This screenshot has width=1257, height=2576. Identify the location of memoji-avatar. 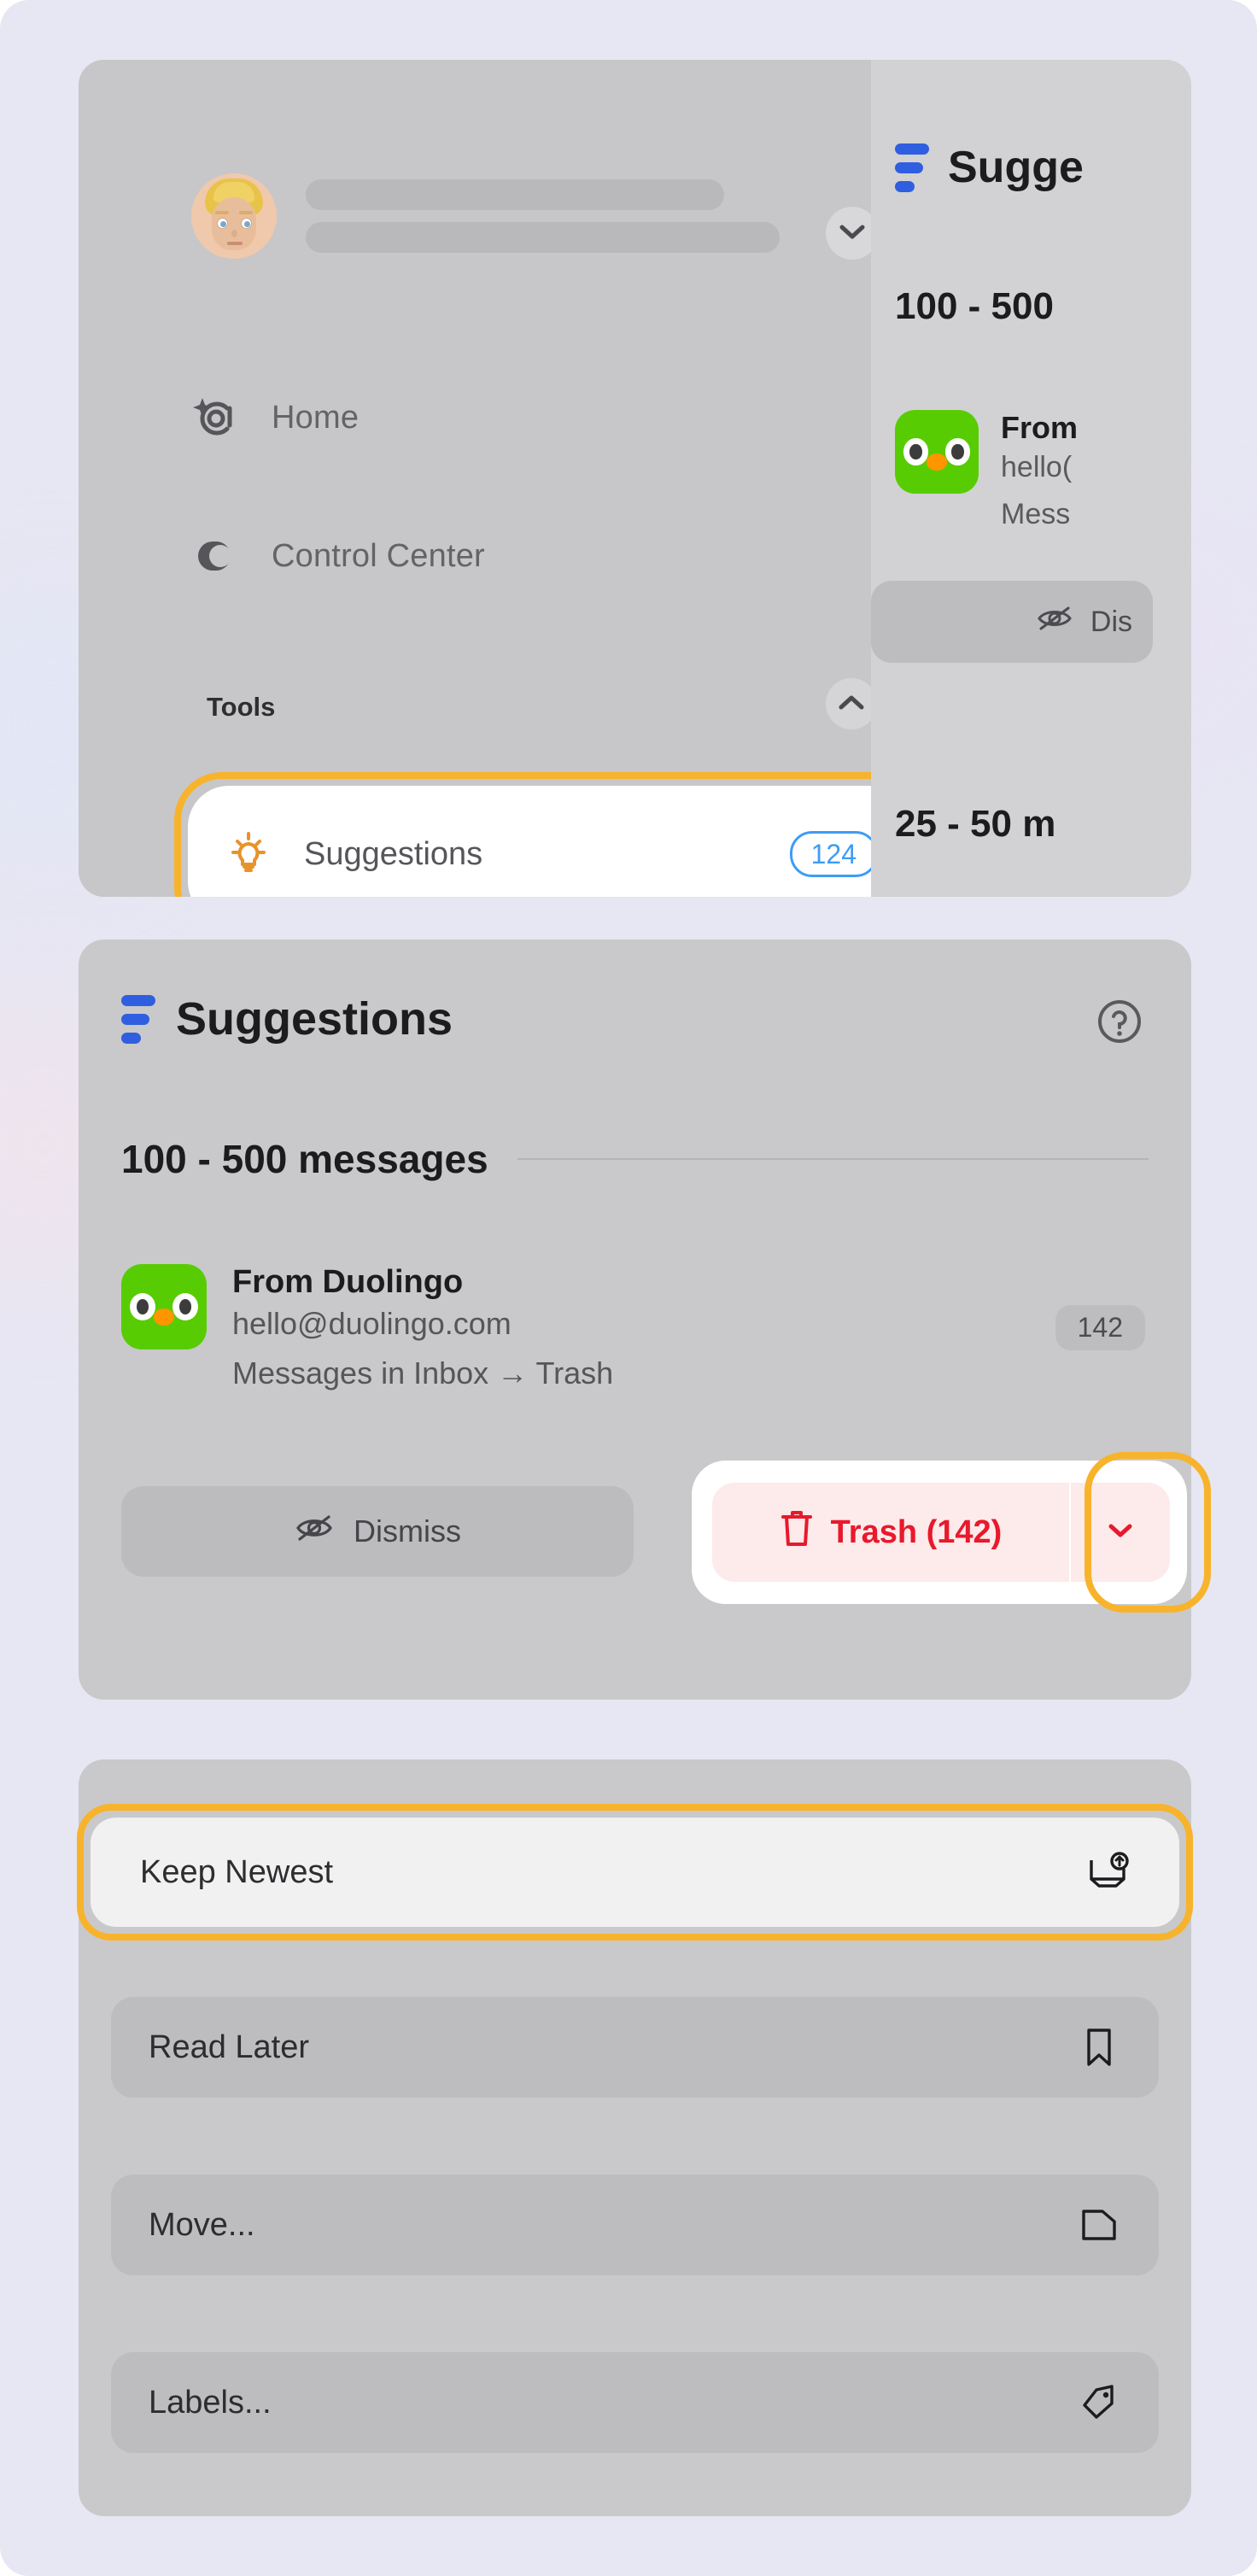
(234, 216).